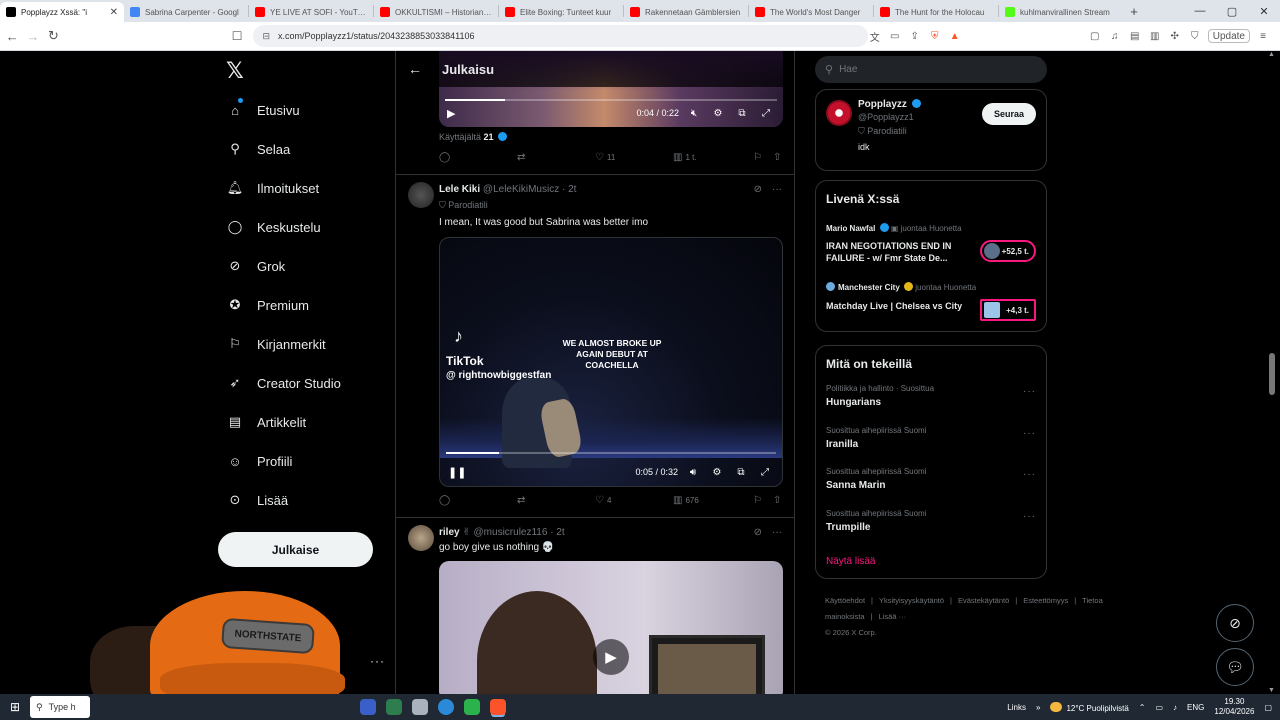 The image size is (1280, 720). What do you see at coordinates (1159, 707) in the screenshot?
I see `network-icon: ▭` at bounding box center [1159, 707].